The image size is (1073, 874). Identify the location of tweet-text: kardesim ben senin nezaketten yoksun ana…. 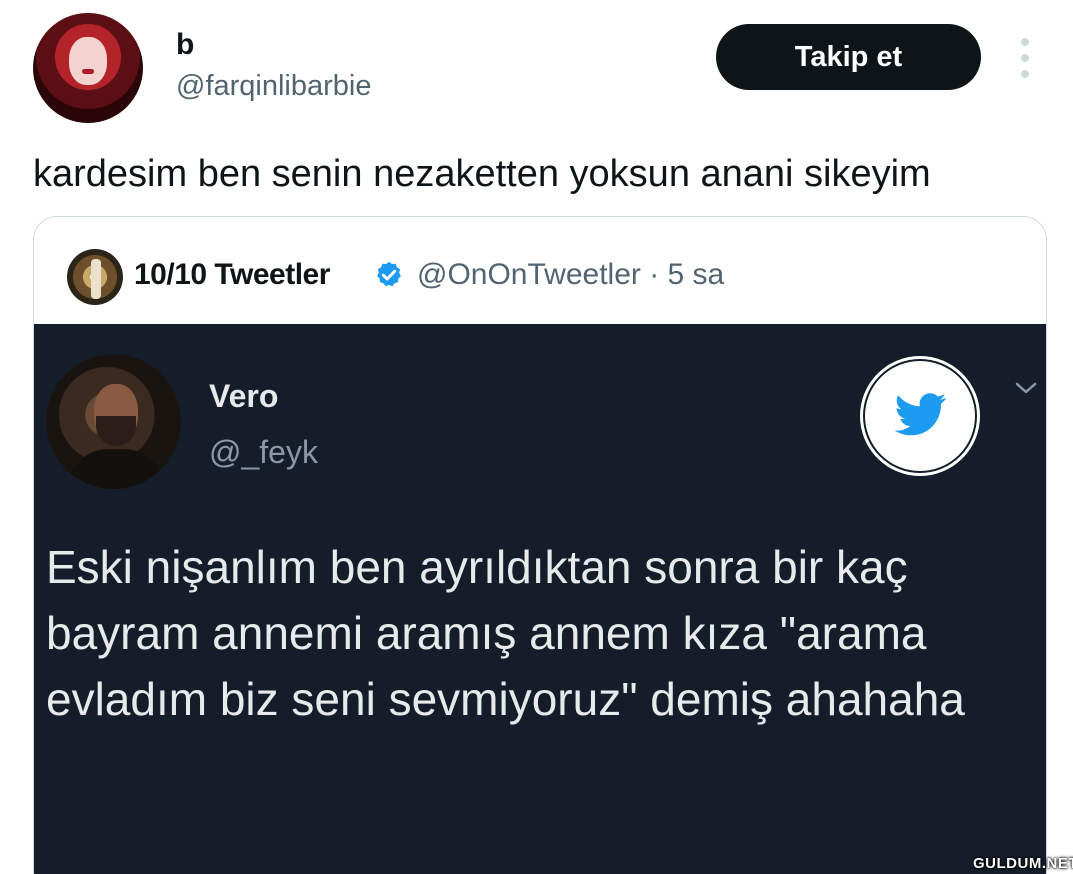
(482, 174).